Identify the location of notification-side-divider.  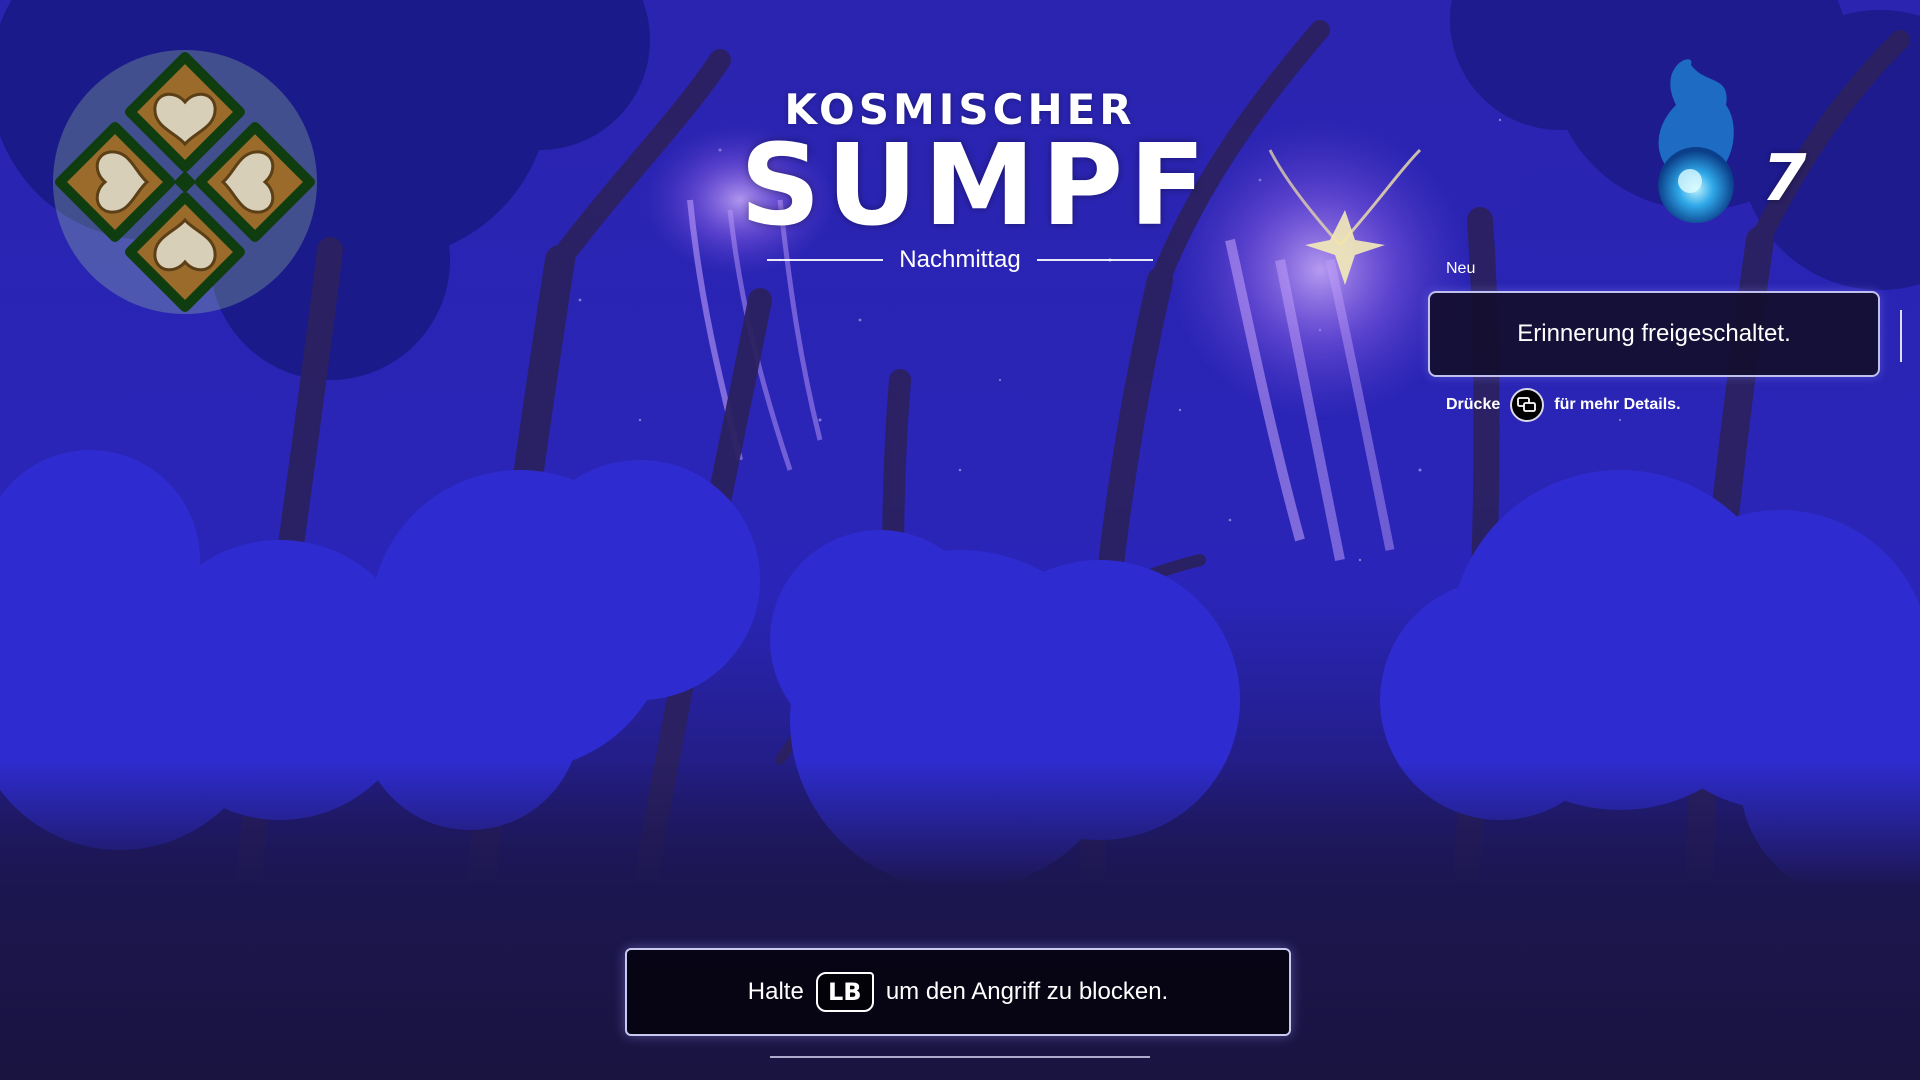
(1901, 336).